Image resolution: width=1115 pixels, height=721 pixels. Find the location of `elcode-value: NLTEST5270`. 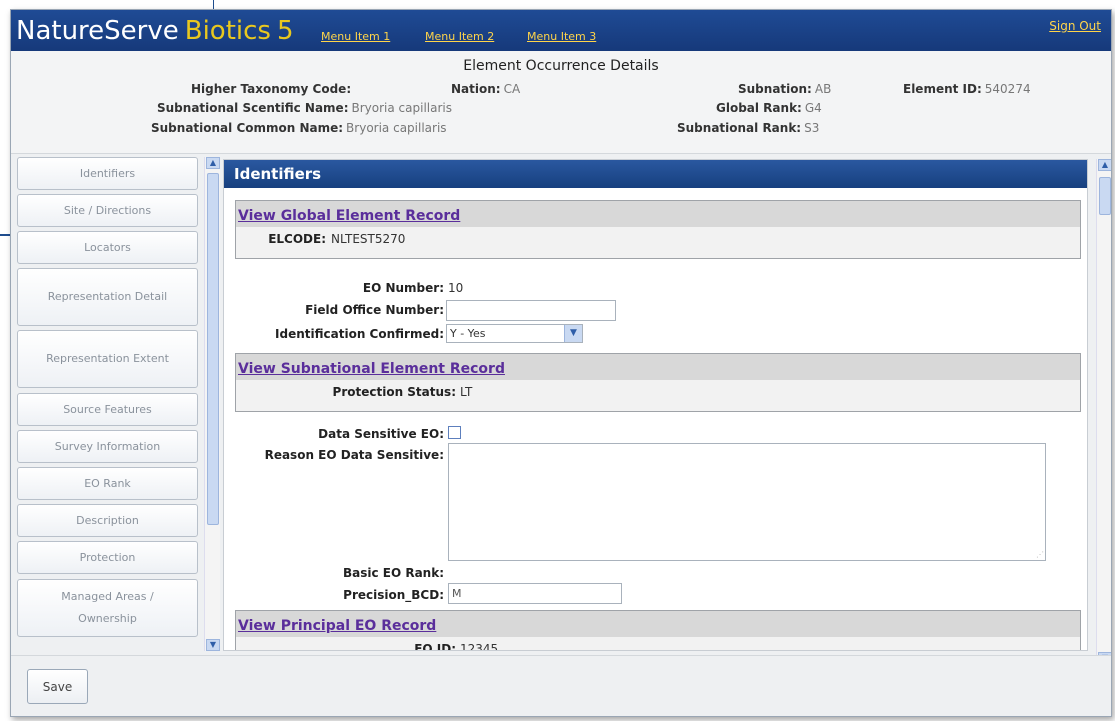

elcode-value: NLTEST5270 is located at coordinates (368, 239).